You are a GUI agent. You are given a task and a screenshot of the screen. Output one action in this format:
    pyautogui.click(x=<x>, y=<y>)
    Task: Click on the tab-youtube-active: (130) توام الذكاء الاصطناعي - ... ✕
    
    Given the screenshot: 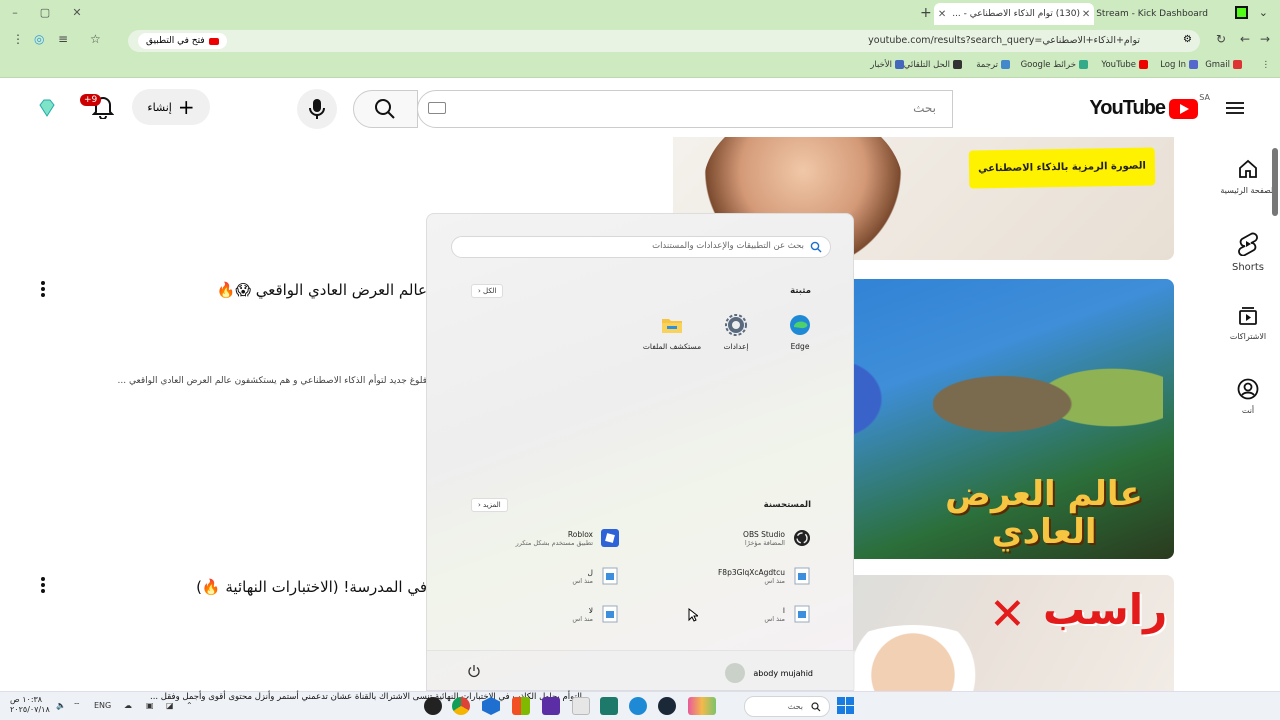 What is the action you would take?
    pyautogui.click(x=1014, y=14)
    